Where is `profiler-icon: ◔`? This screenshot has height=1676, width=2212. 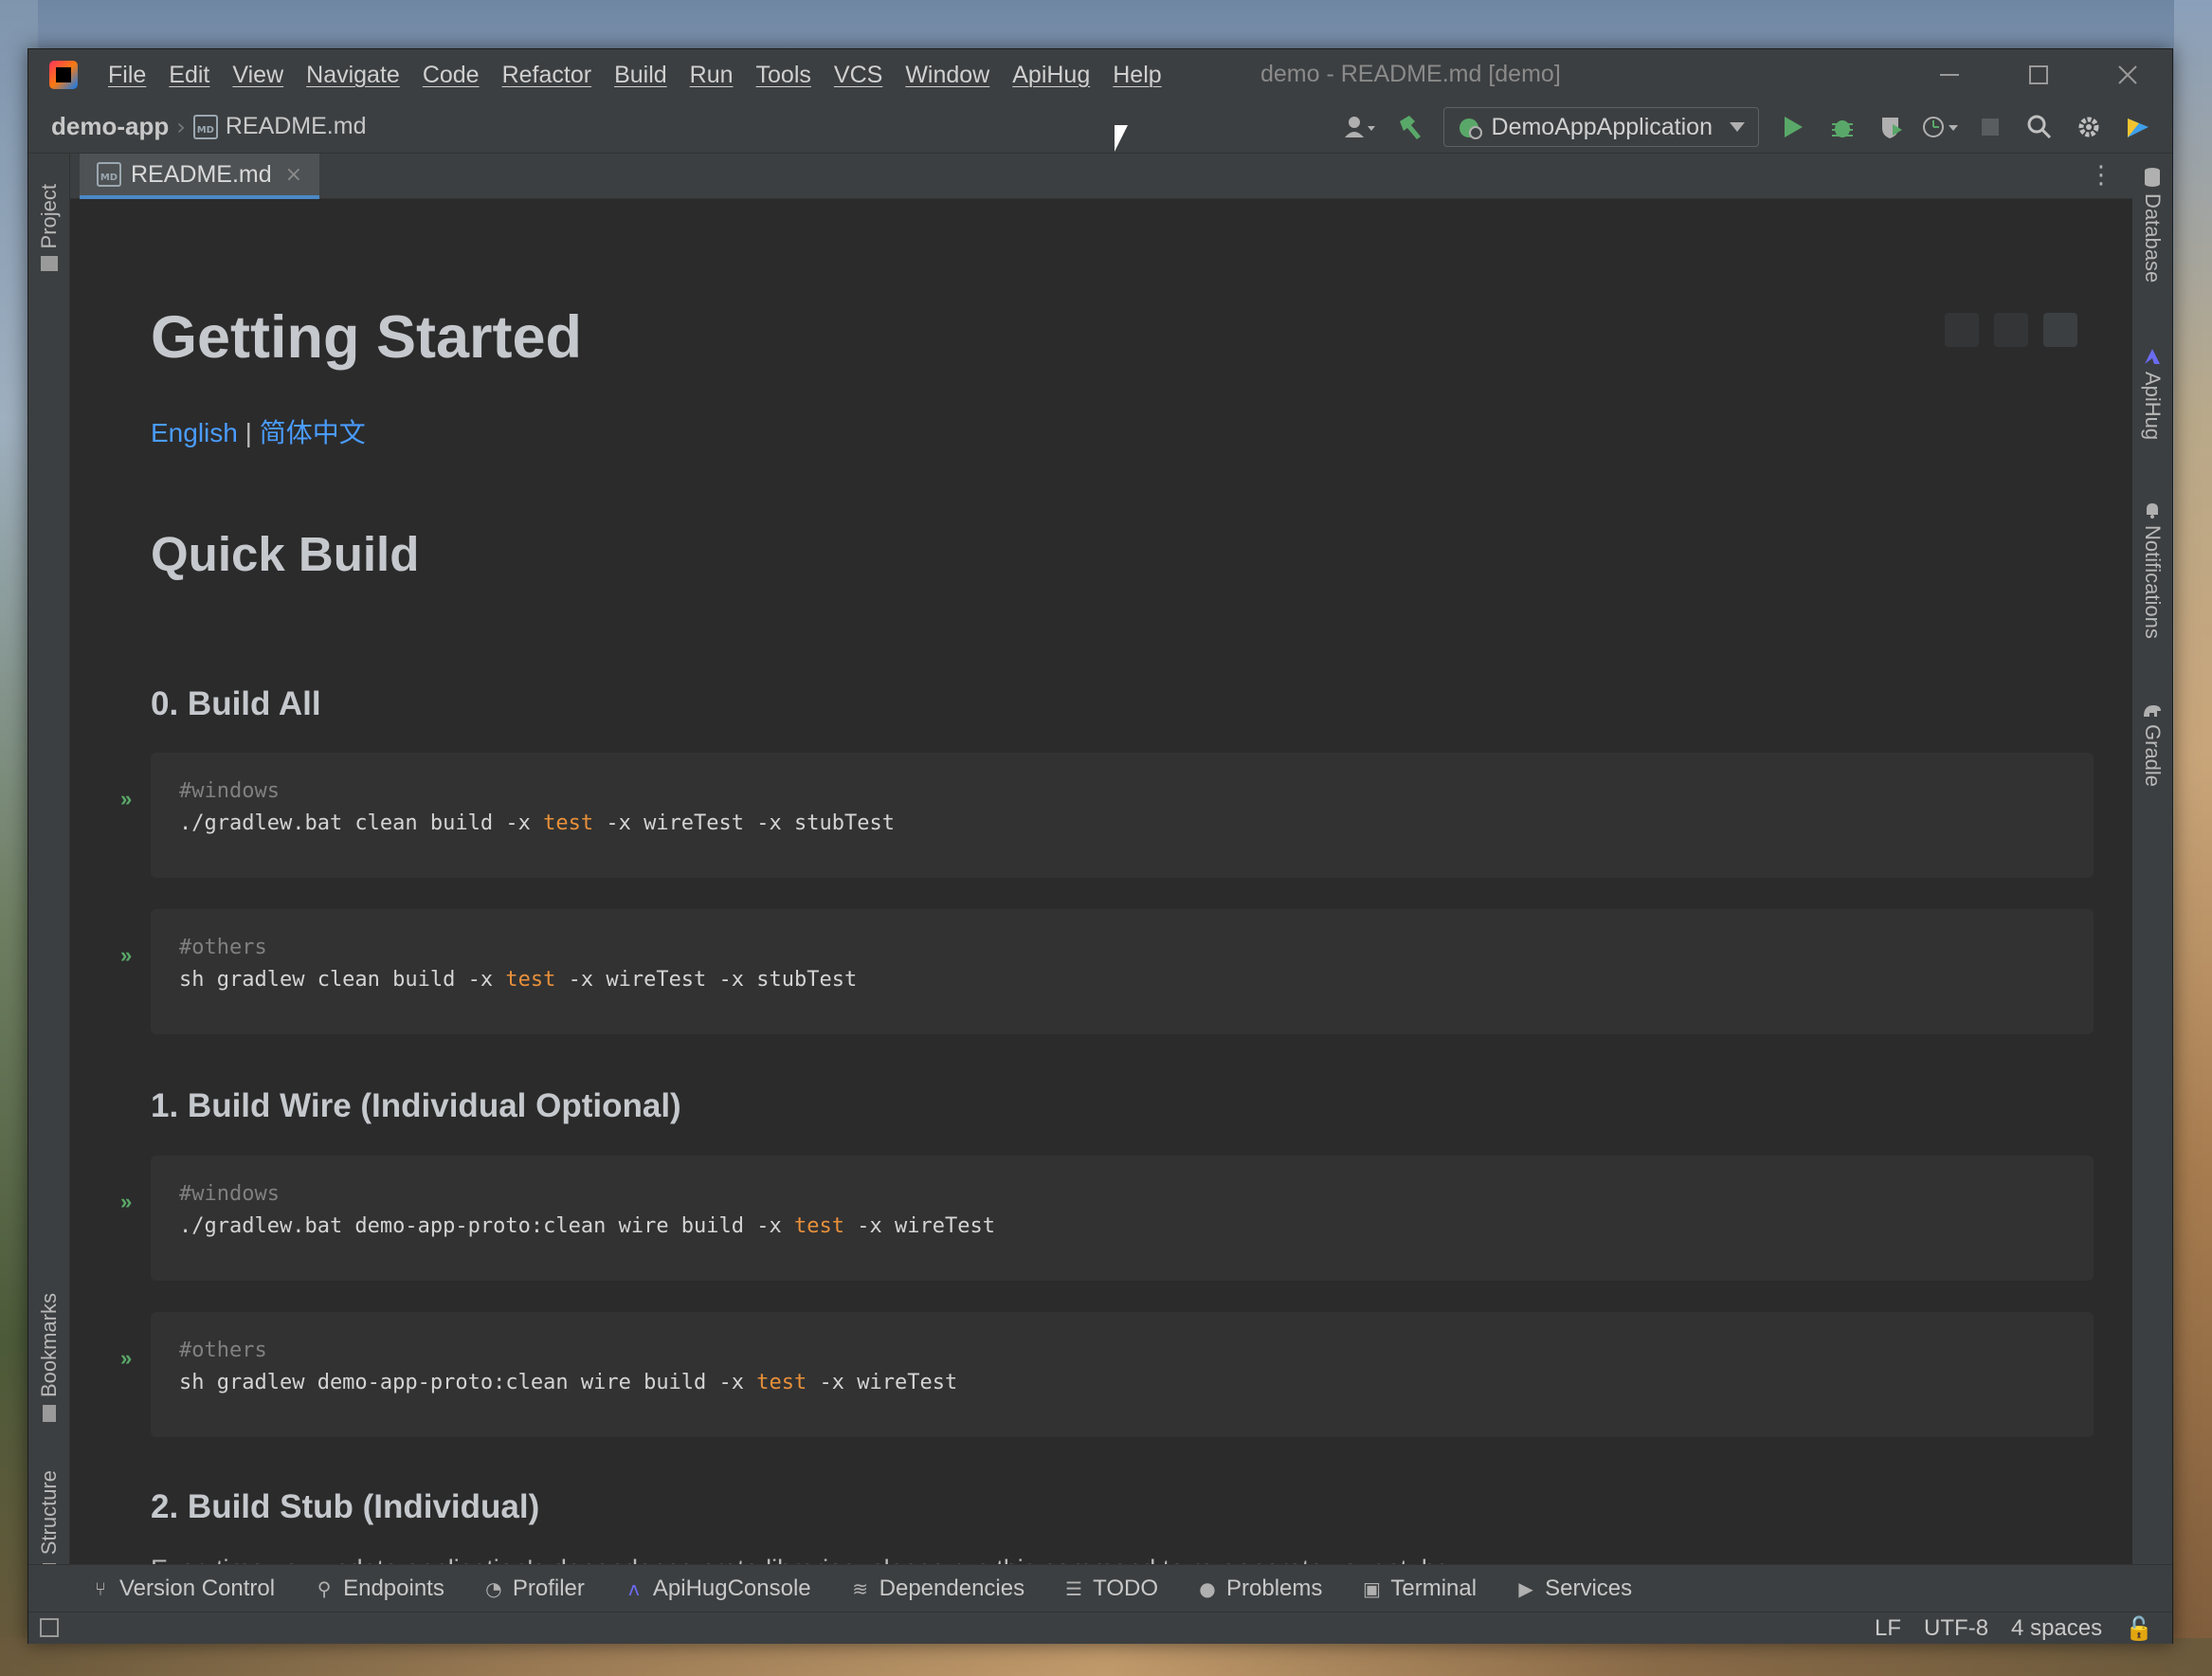 profiler-icon: ◔ is located at coordinates (494, 1588).